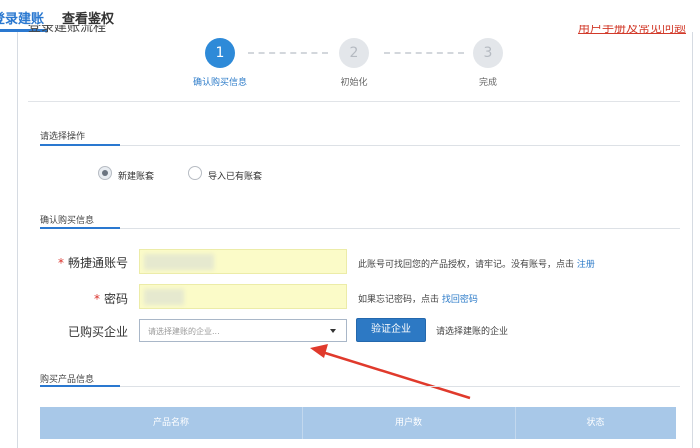 The width and height of the screenshot is (700, 448). What do you see at coordinates (399, 300) in the screenshot?
I see `password-hint-text: 如果忘记密码，点击` at bounding box center [399, 300].